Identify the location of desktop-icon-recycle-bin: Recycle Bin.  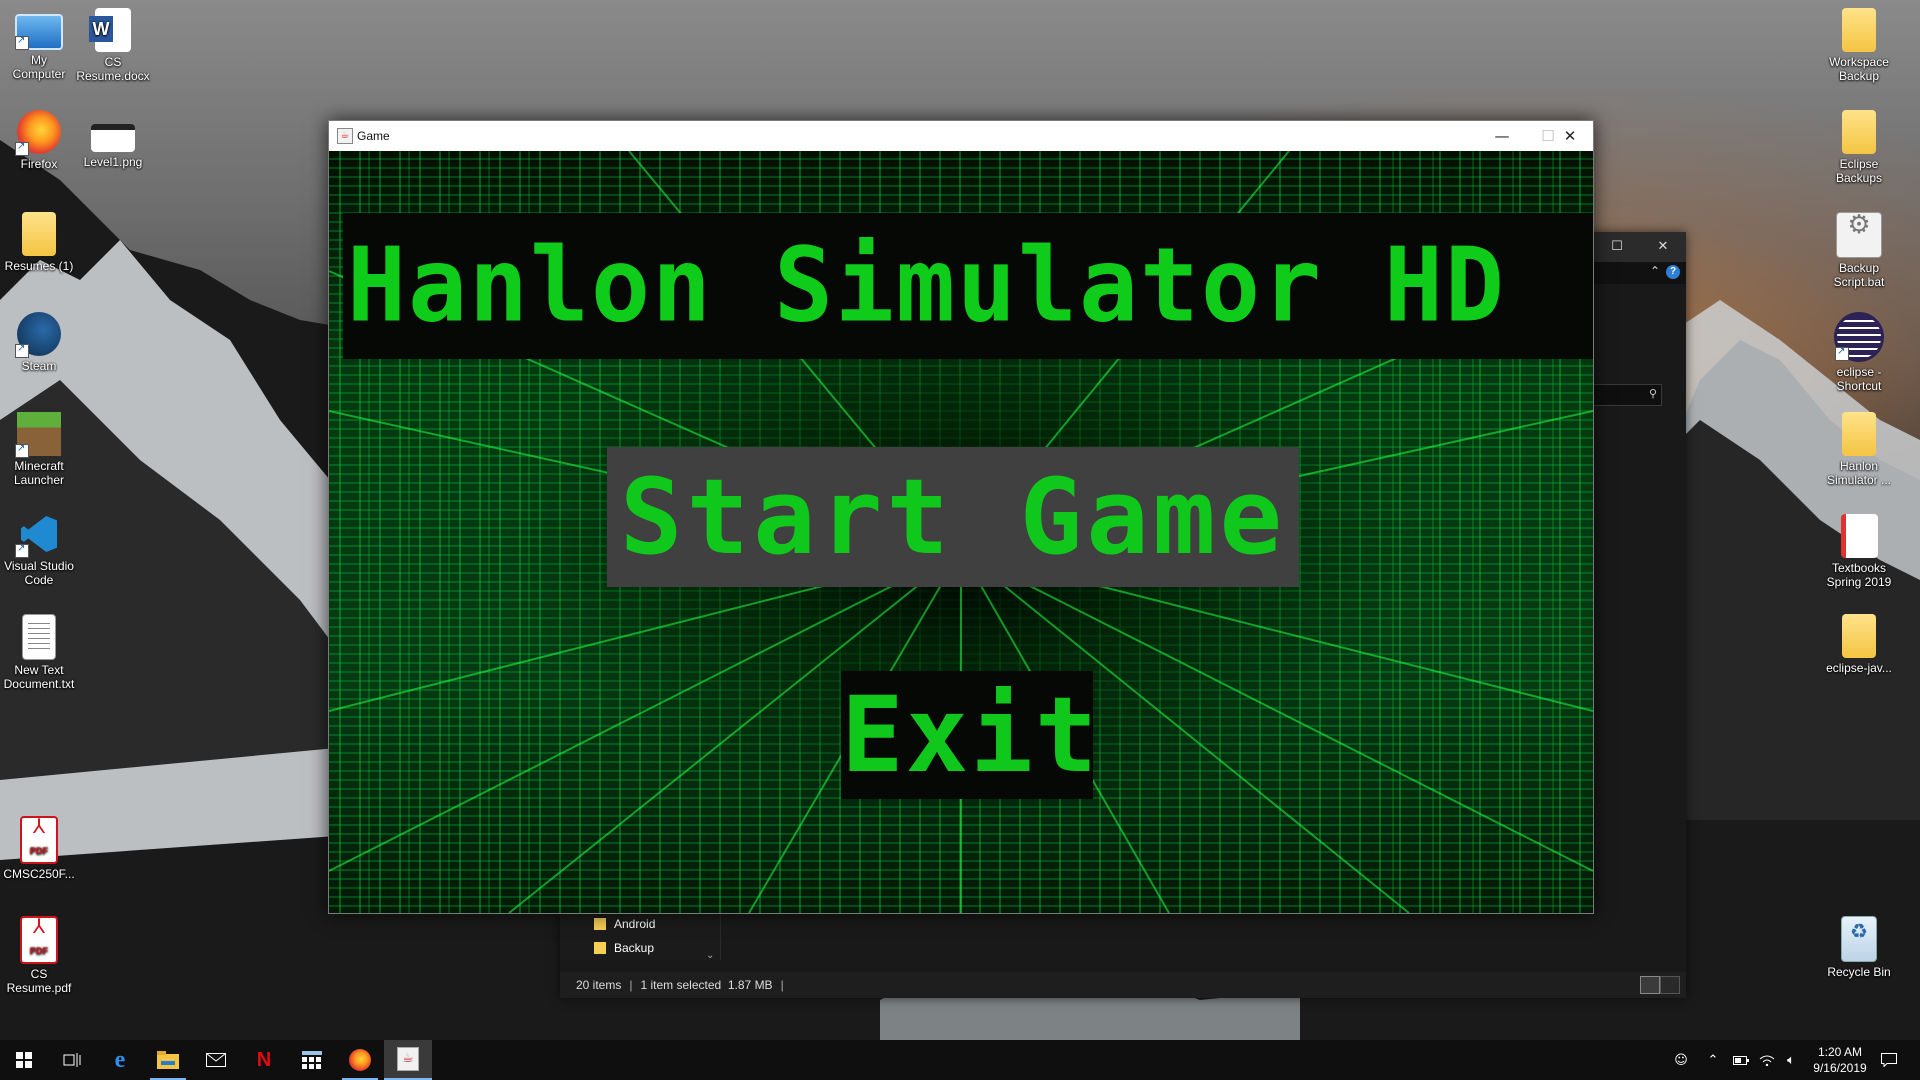
(1859, 947).